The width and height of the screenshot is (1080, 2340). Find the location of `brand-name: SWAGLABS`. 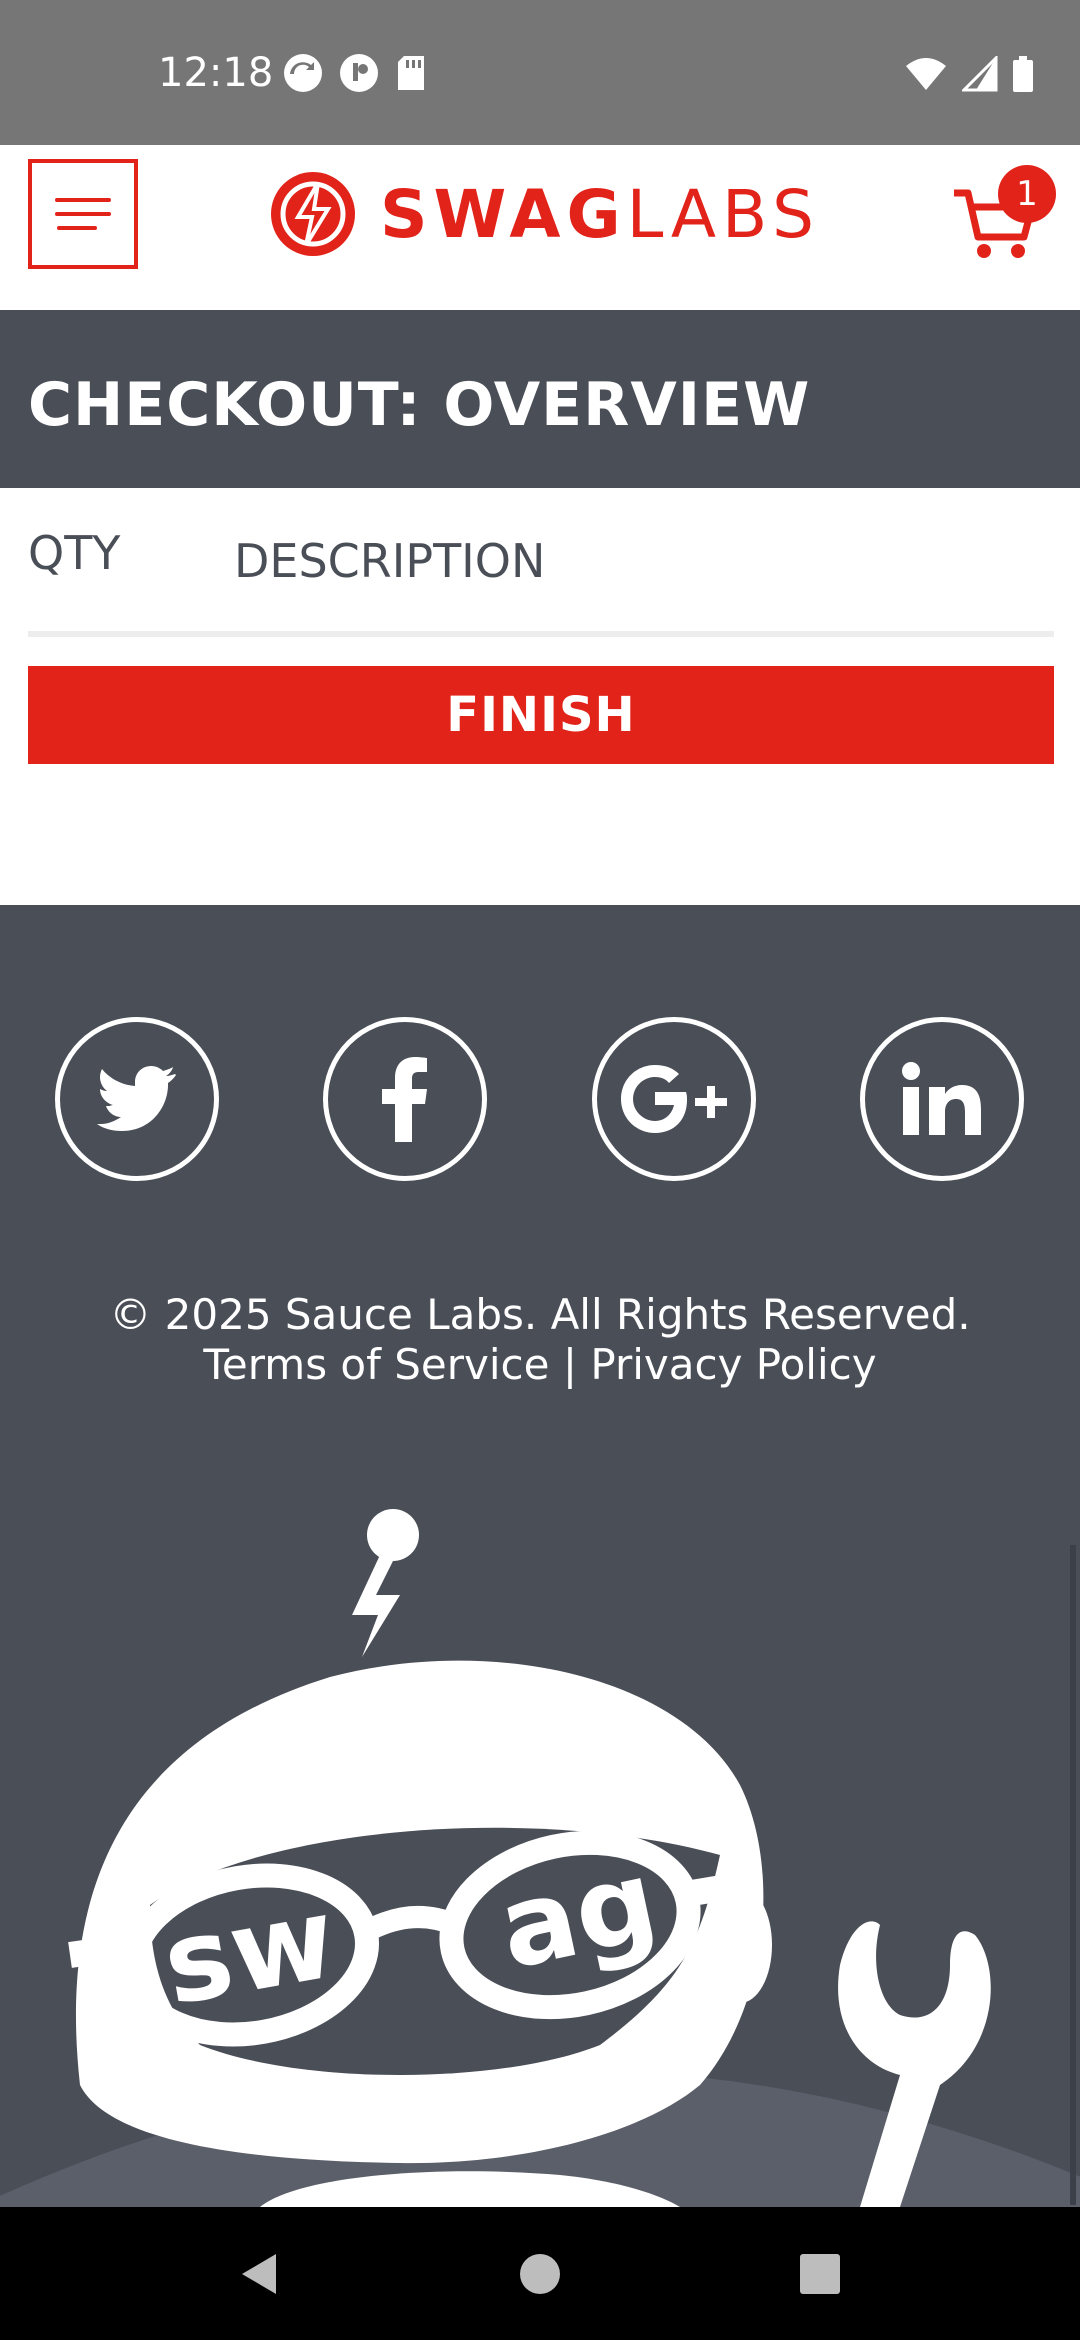

brand-name: SWAGLABS is located at coordinates (600, 214).